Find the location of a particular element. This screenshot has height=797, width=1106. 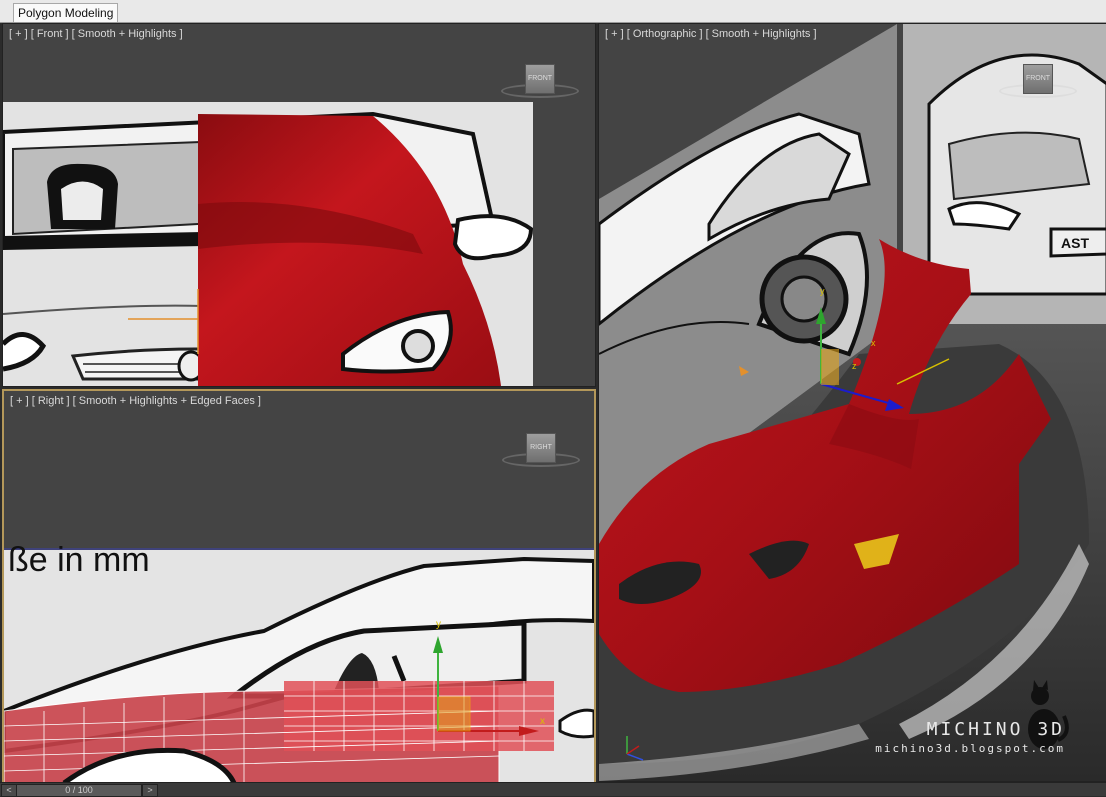

blueprint-caption: ße in mm is located at coordinates (79, 560).